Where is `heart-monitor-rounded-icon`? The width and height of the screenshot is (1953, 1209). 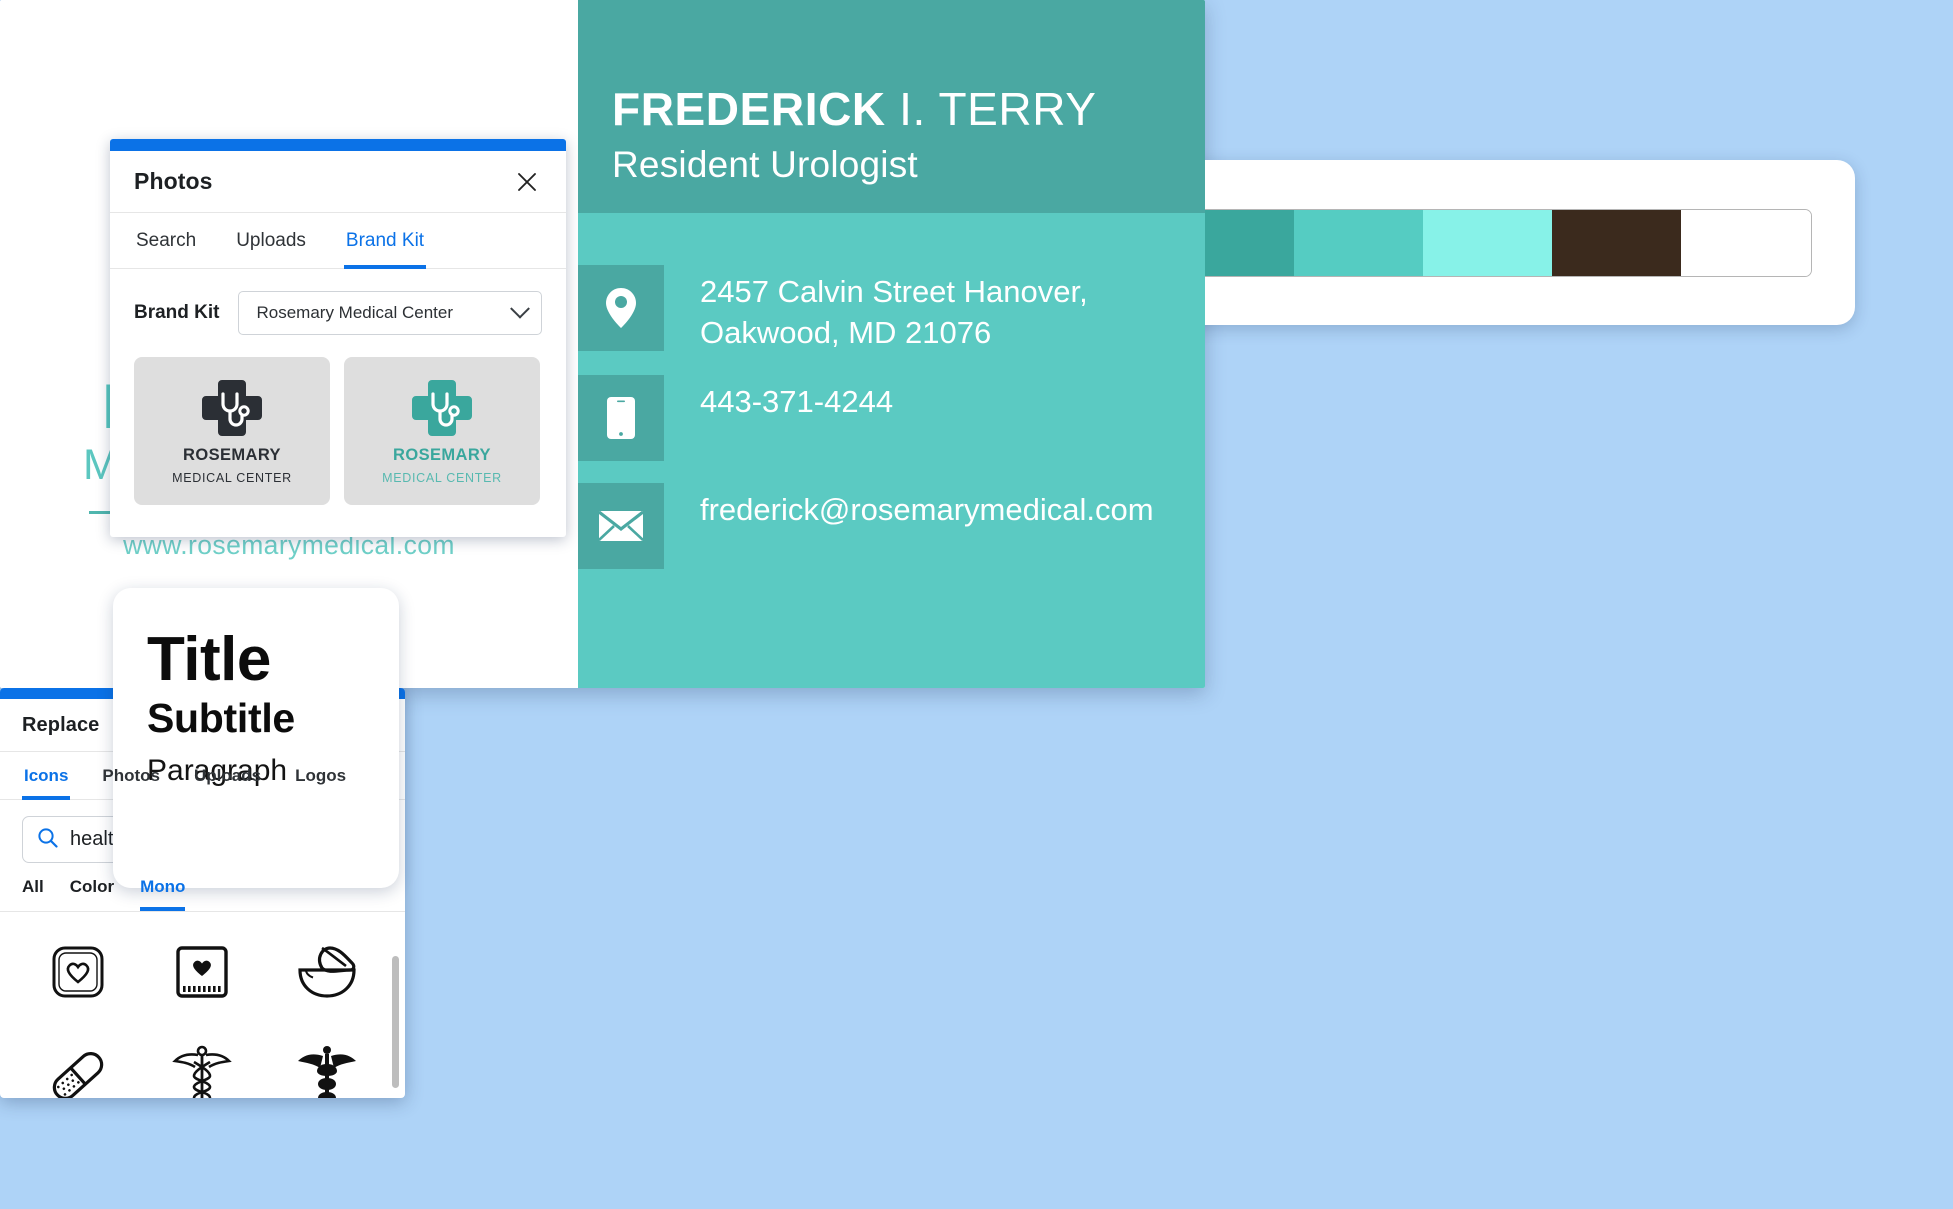 heart-monitor-rounded-icon is located at coordinates (78, 972).